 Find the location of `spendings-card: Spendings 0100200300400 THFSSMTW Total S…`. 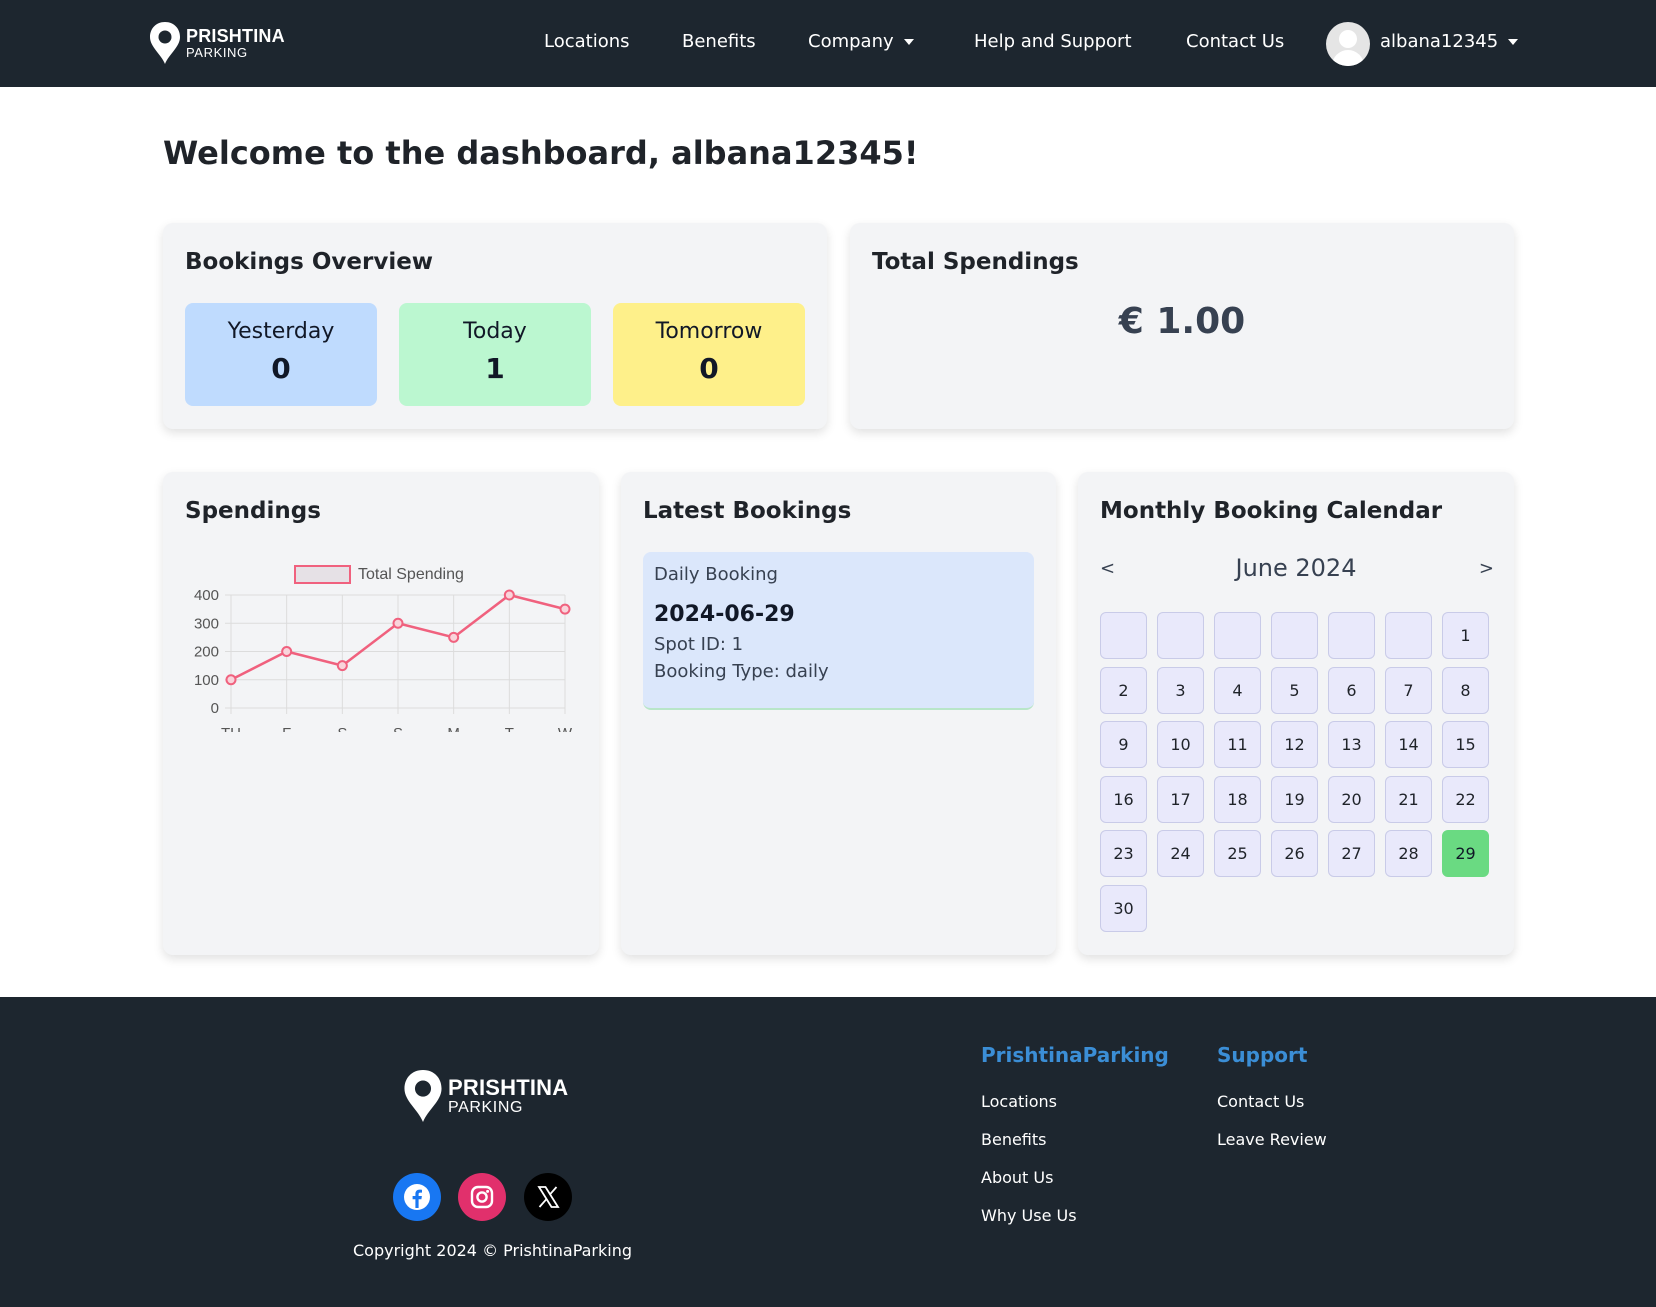

spendings-card: Spendings 0100200300400 THFSSMTW Total S… is located at coordinates (381, 713).